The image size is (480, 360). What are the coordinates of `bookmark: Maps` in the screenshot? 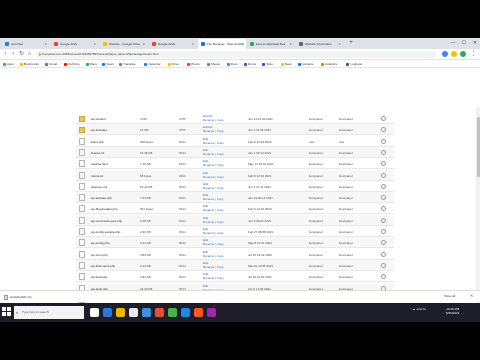 It's located at (91, 64).